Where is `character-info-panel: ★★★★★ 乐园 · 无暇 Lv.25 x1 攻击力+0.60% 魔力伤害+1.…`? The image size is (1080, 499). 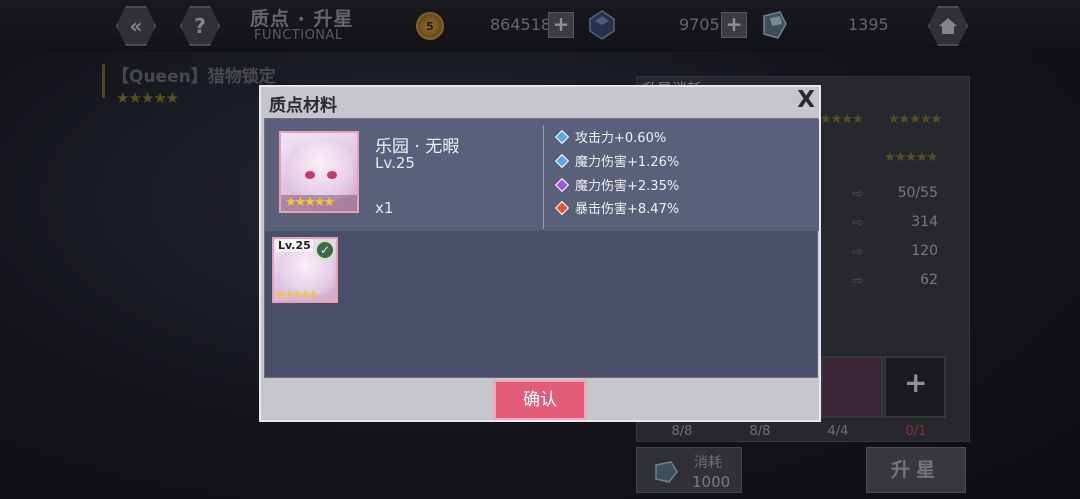
character-info-panel: ★★★★★ 乐园 · 无暇 Lv.25 x1 攻击力+0.60% 魔力伤害+1.… is located at coordinates (542, 175).